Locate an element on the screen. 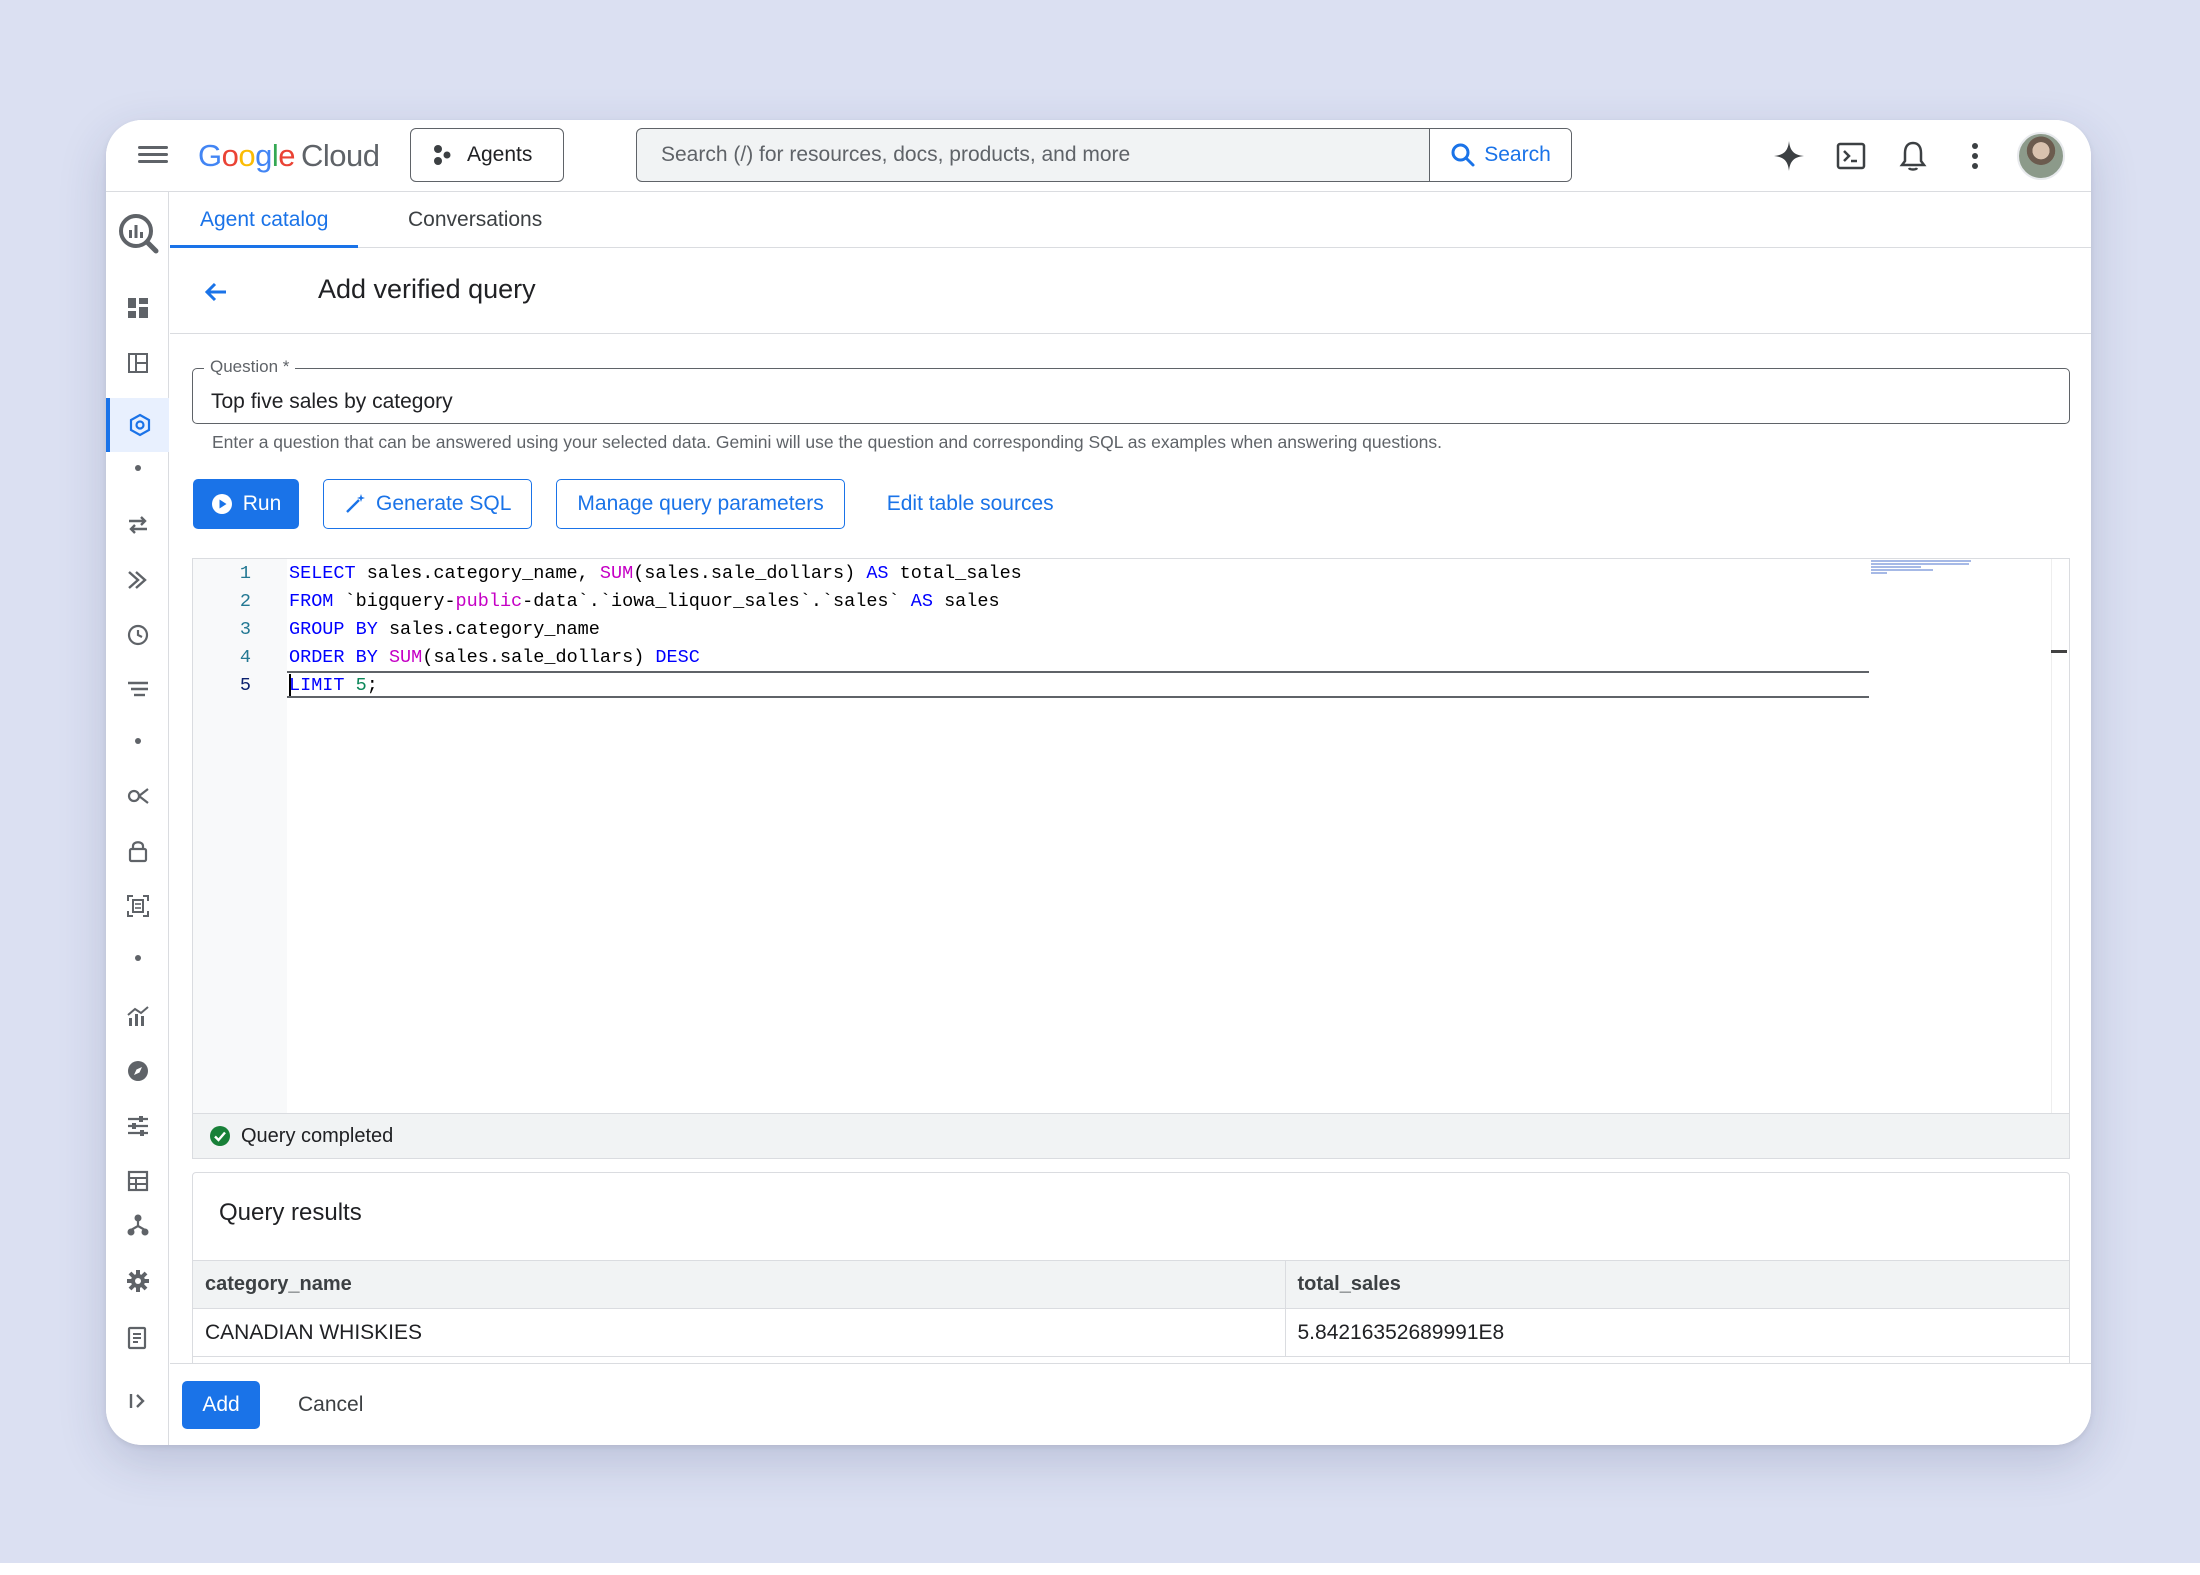  agents-button: Agents is located at coordinates (487, 155).